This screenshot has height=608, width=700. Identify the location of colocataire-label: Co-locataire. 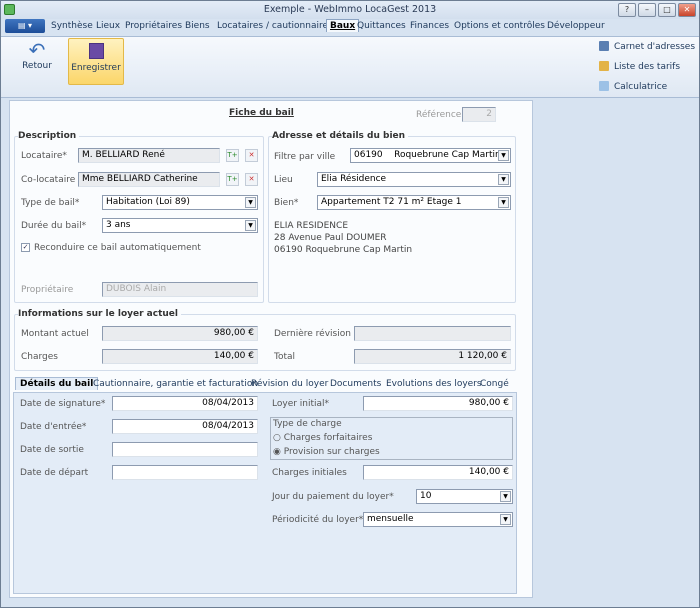
(48, 180).